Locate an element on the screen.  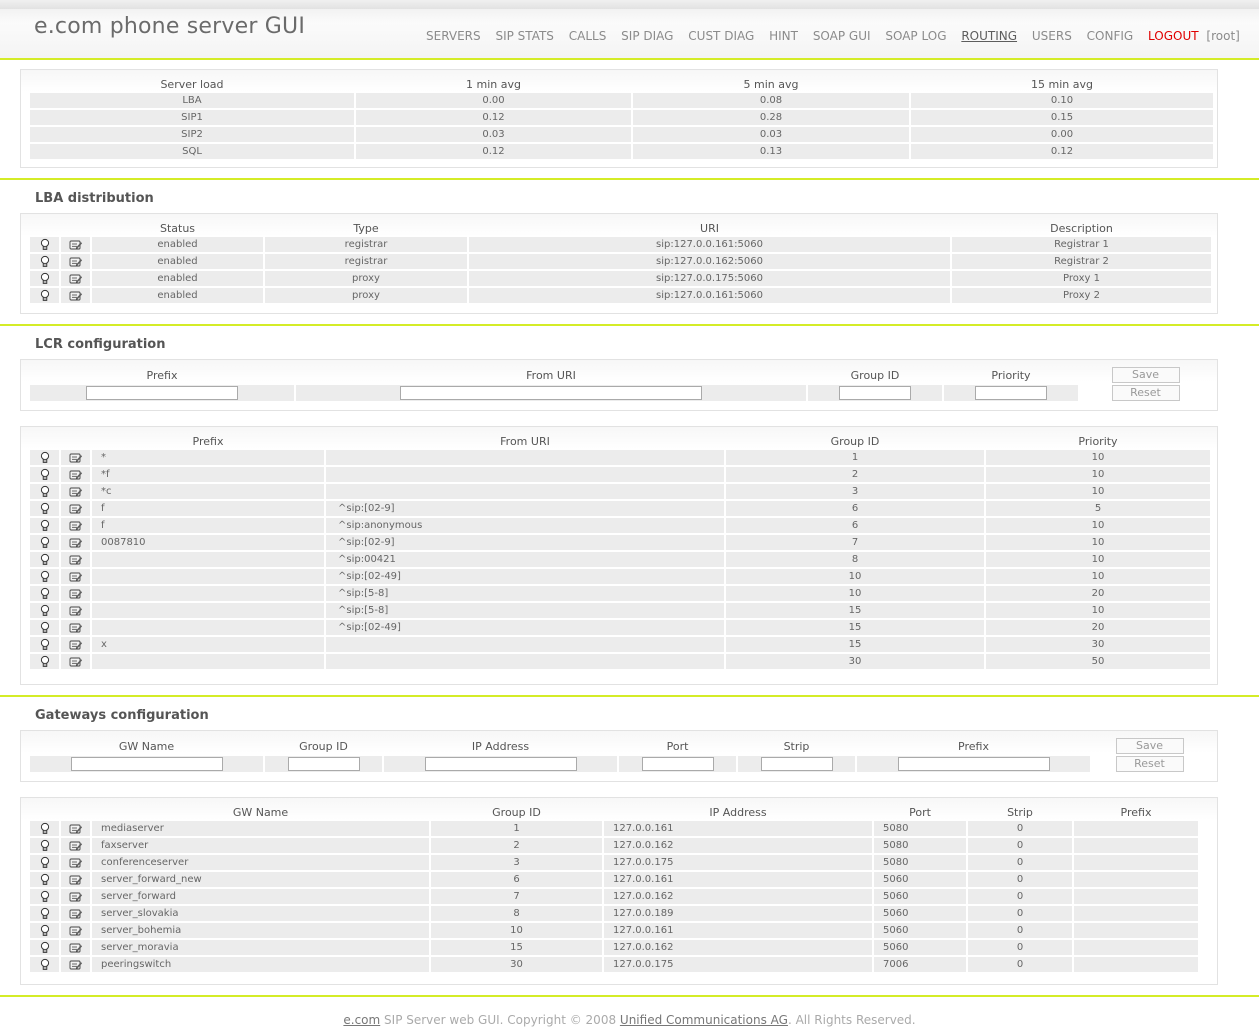
gw-port-input is located at coordinates (677, 764).